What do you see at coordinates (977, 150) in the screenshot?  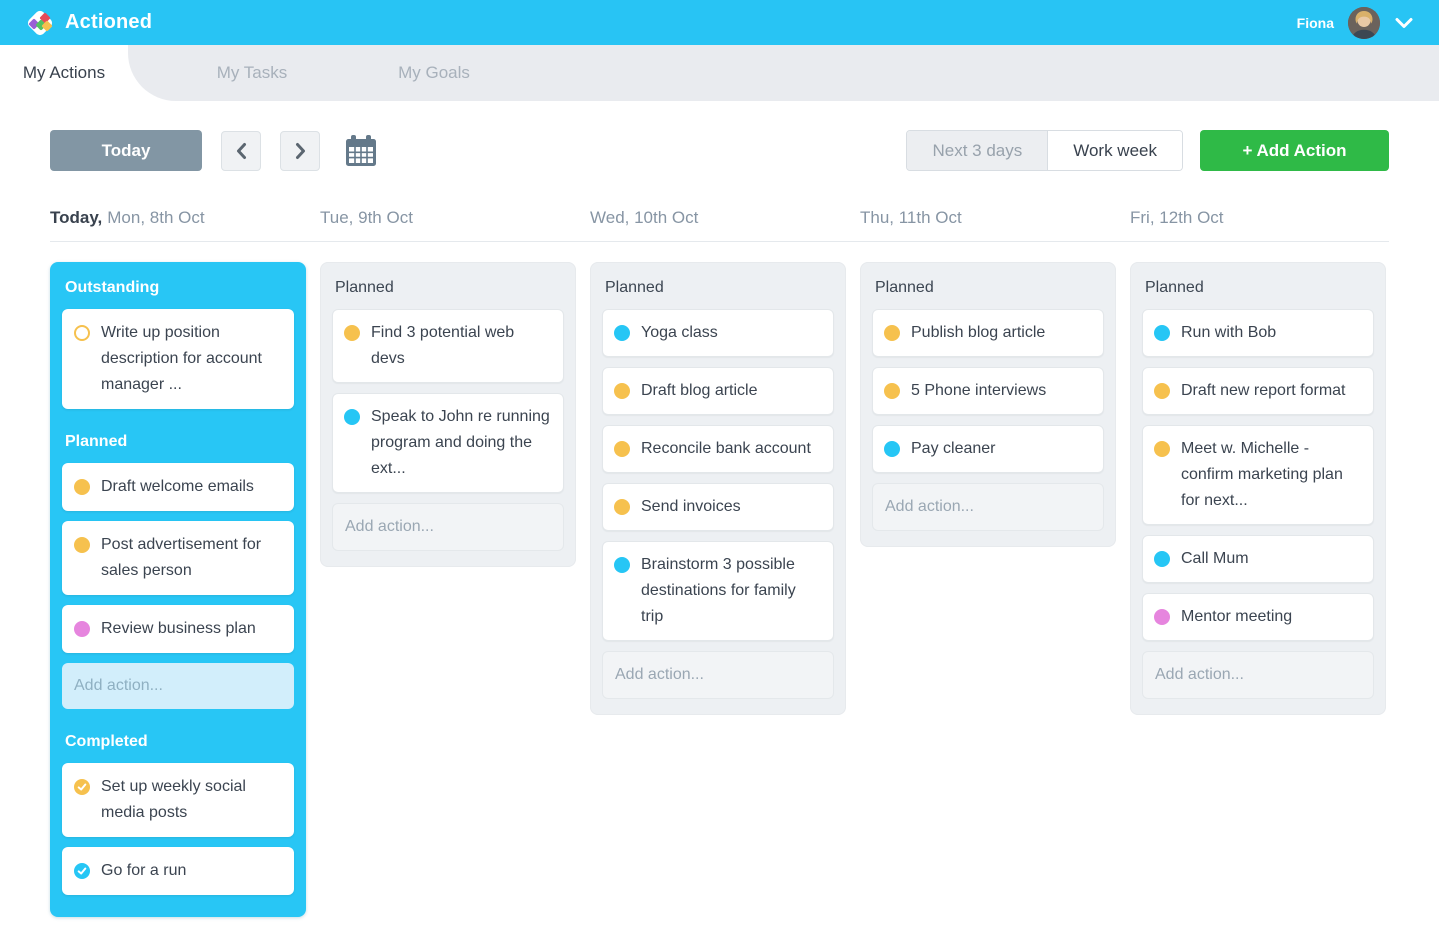 I see `view-toggle-next-3-days: Next 3 days` at bounding box center [977, 150].